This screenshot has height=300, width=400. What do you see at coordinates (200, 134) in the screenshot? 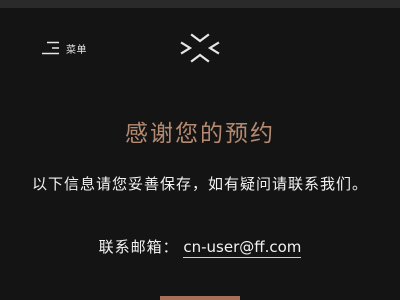
I see `page-title: 感谢您的预约` at bounding box center [200, 134].